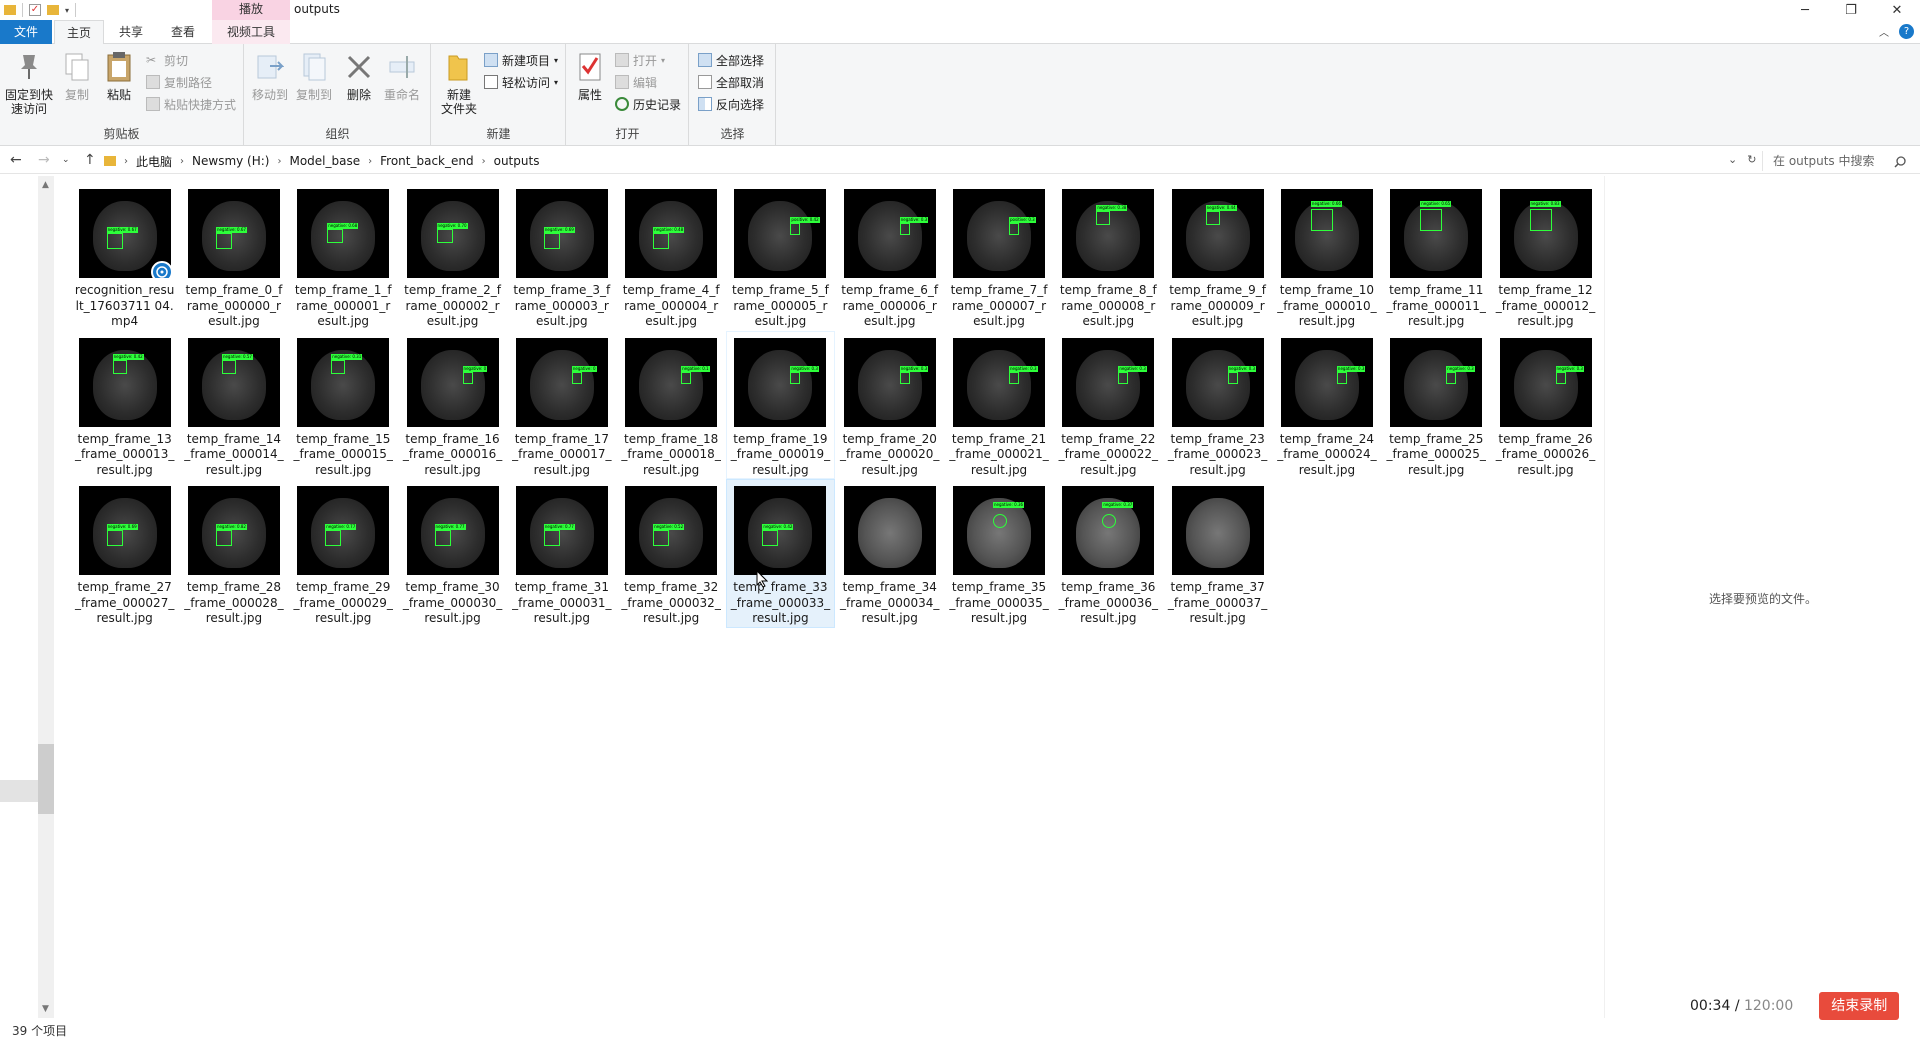  Describe the element at coordinates (44, 160) in the screenshot. I see `forward-arrow-icon: →` at that location.